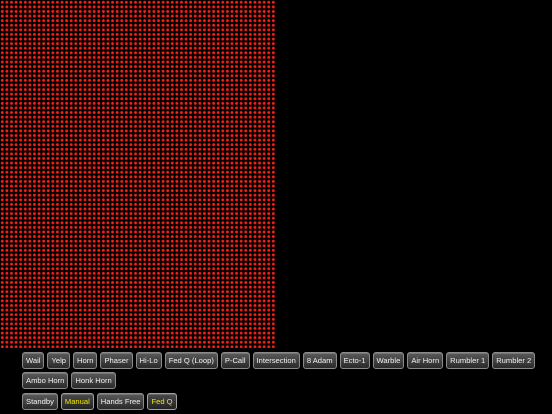 Image resolution: width=552 pixels, height=414 pixels. What do you see at coordinates (319, 360) in the screenshot?
I see `tone-button-8-adam: 8 Adam` at bounding box center [319, 360].